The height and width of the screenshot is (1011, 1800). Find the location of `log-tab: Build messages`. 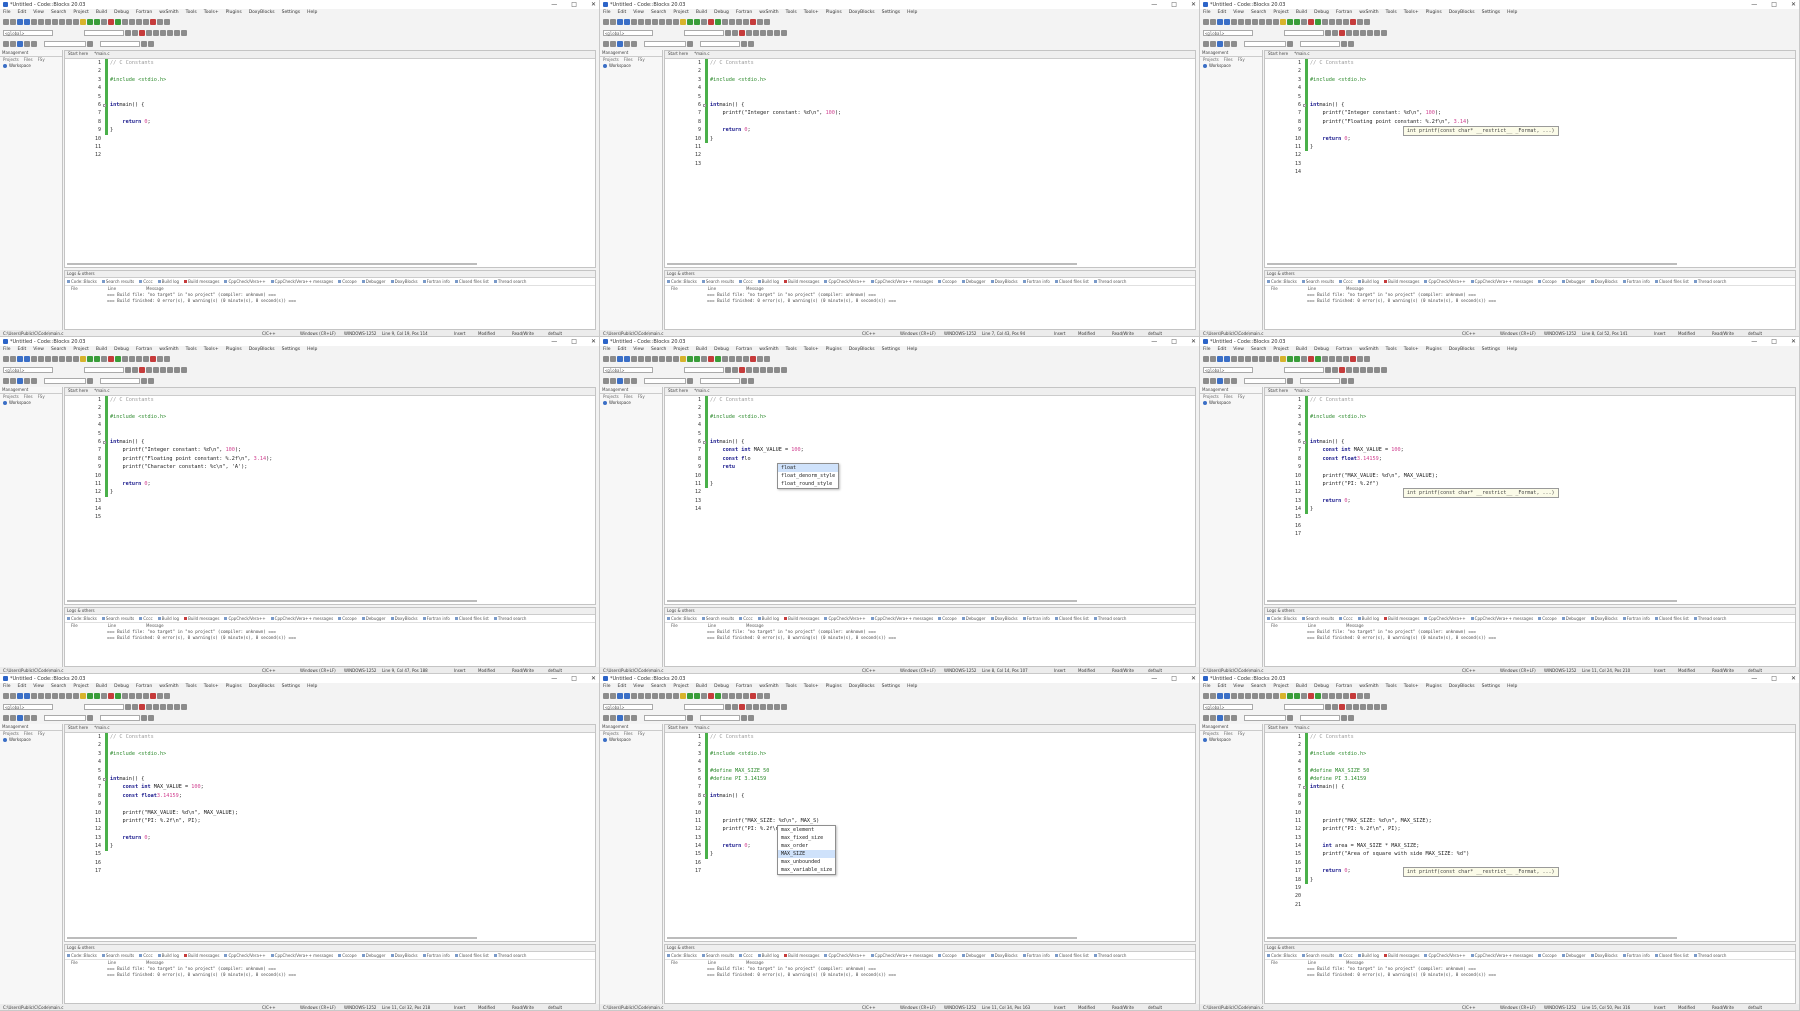

log-tab: Build messages is located at coordinates (1401, 955).